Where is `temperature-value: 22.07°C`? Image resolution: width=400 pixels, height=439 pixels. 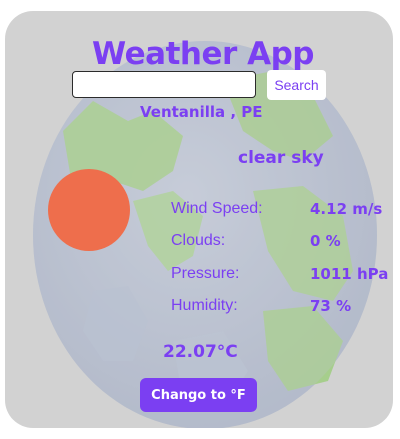 temperature-value: 22.07°C is located at coordinates (200, 352).